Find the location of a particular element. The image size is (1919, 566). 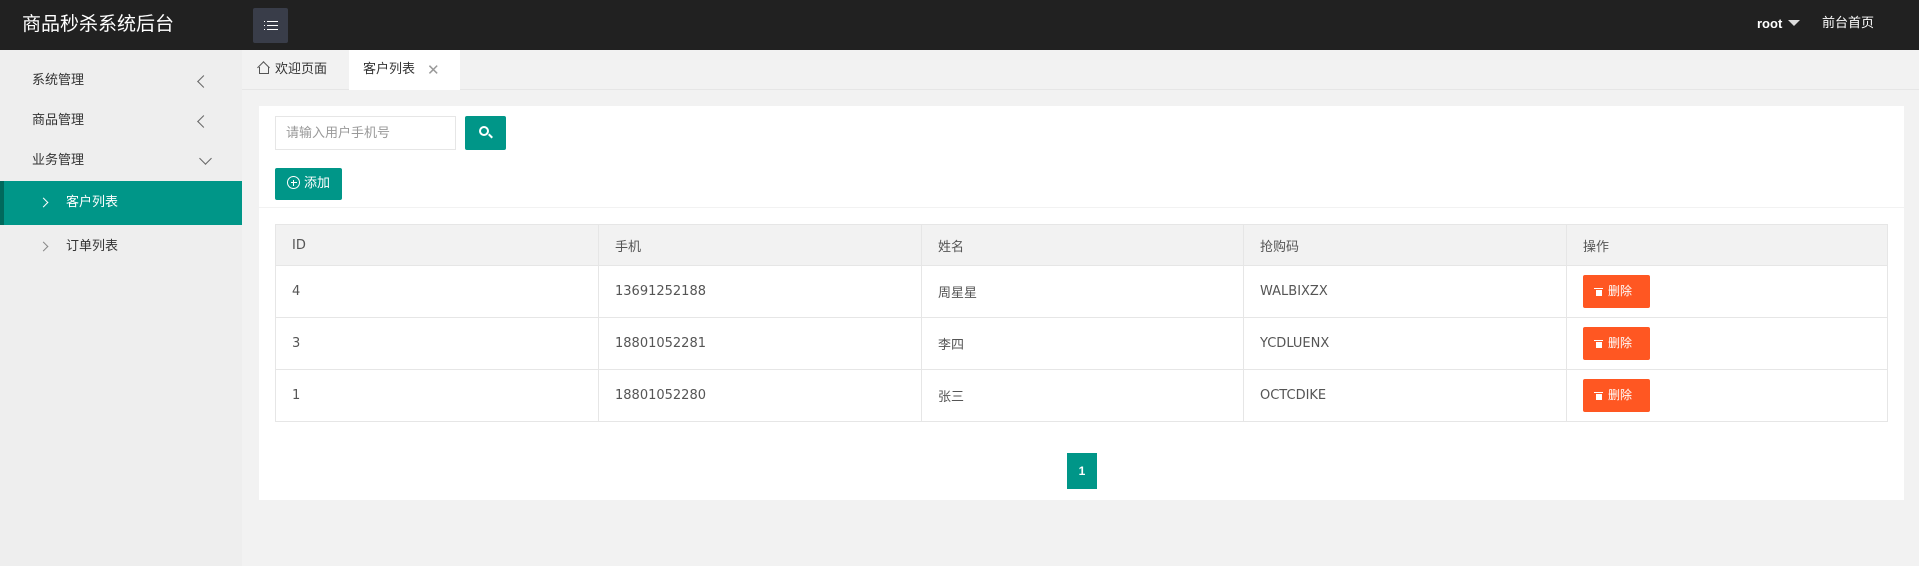

cell-phone: 18801052281 is located at coordinates (760, 343).